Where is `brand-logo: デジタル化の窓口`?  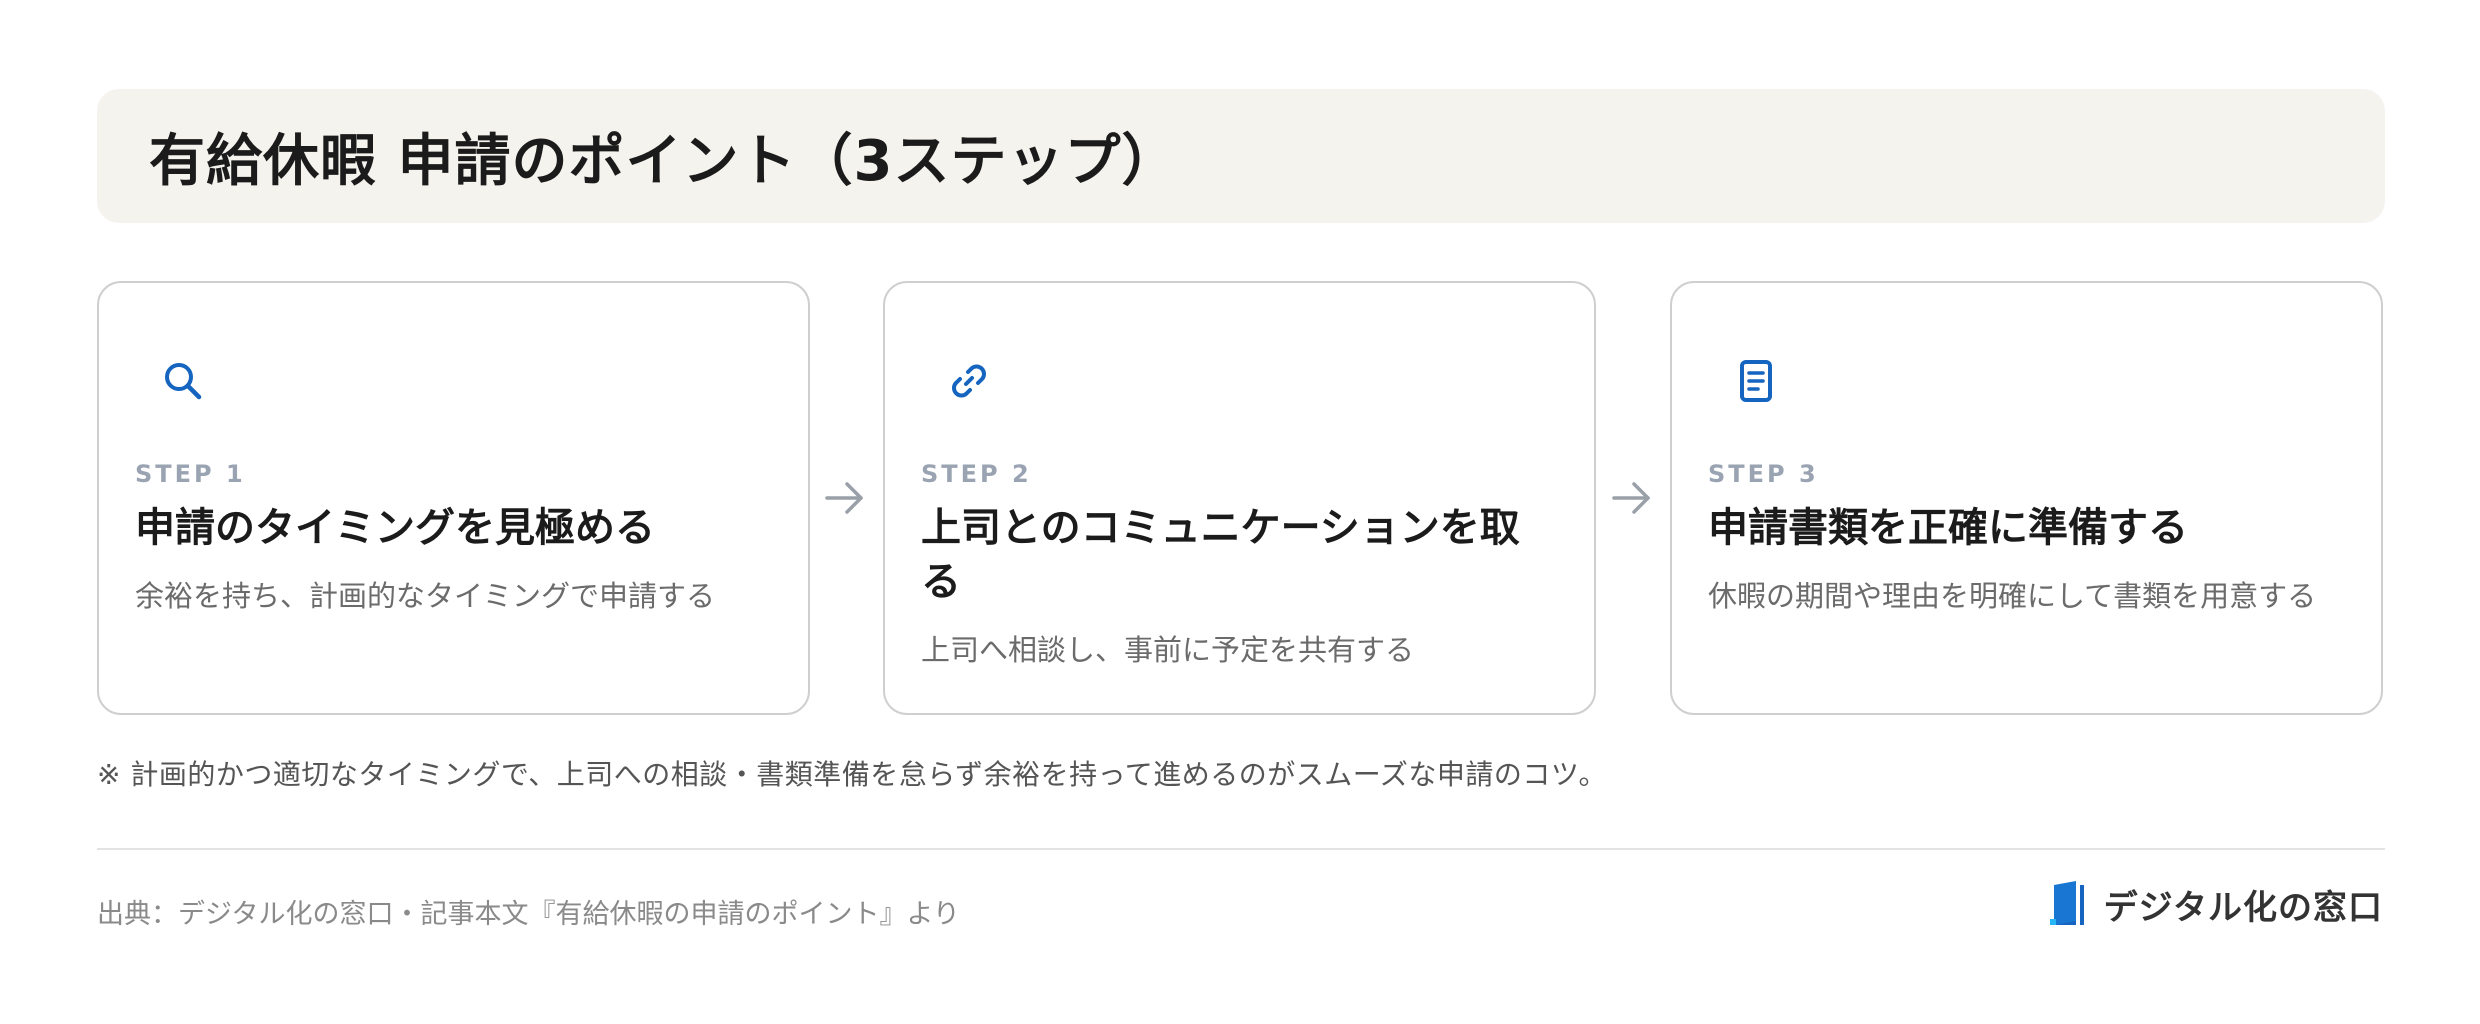 brand-logo: デジタル化の窓口 is located at coordinates (2216, 904).